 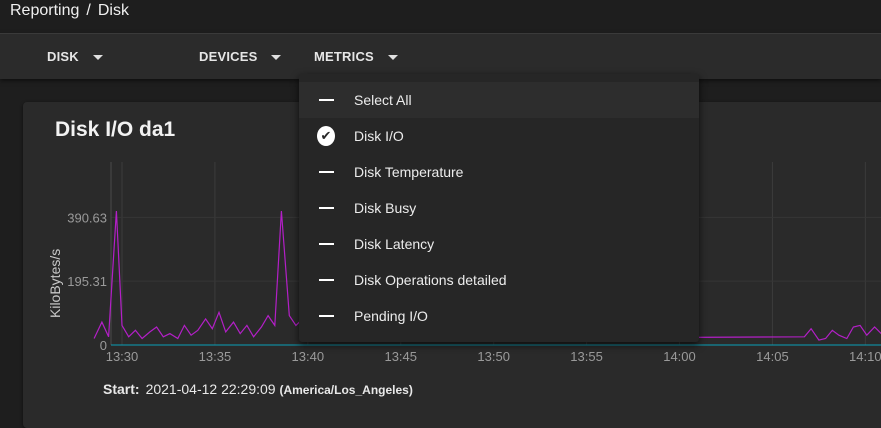 I want to click on y-axis-label: KiloBytes/s, so click(x=55, y=283).